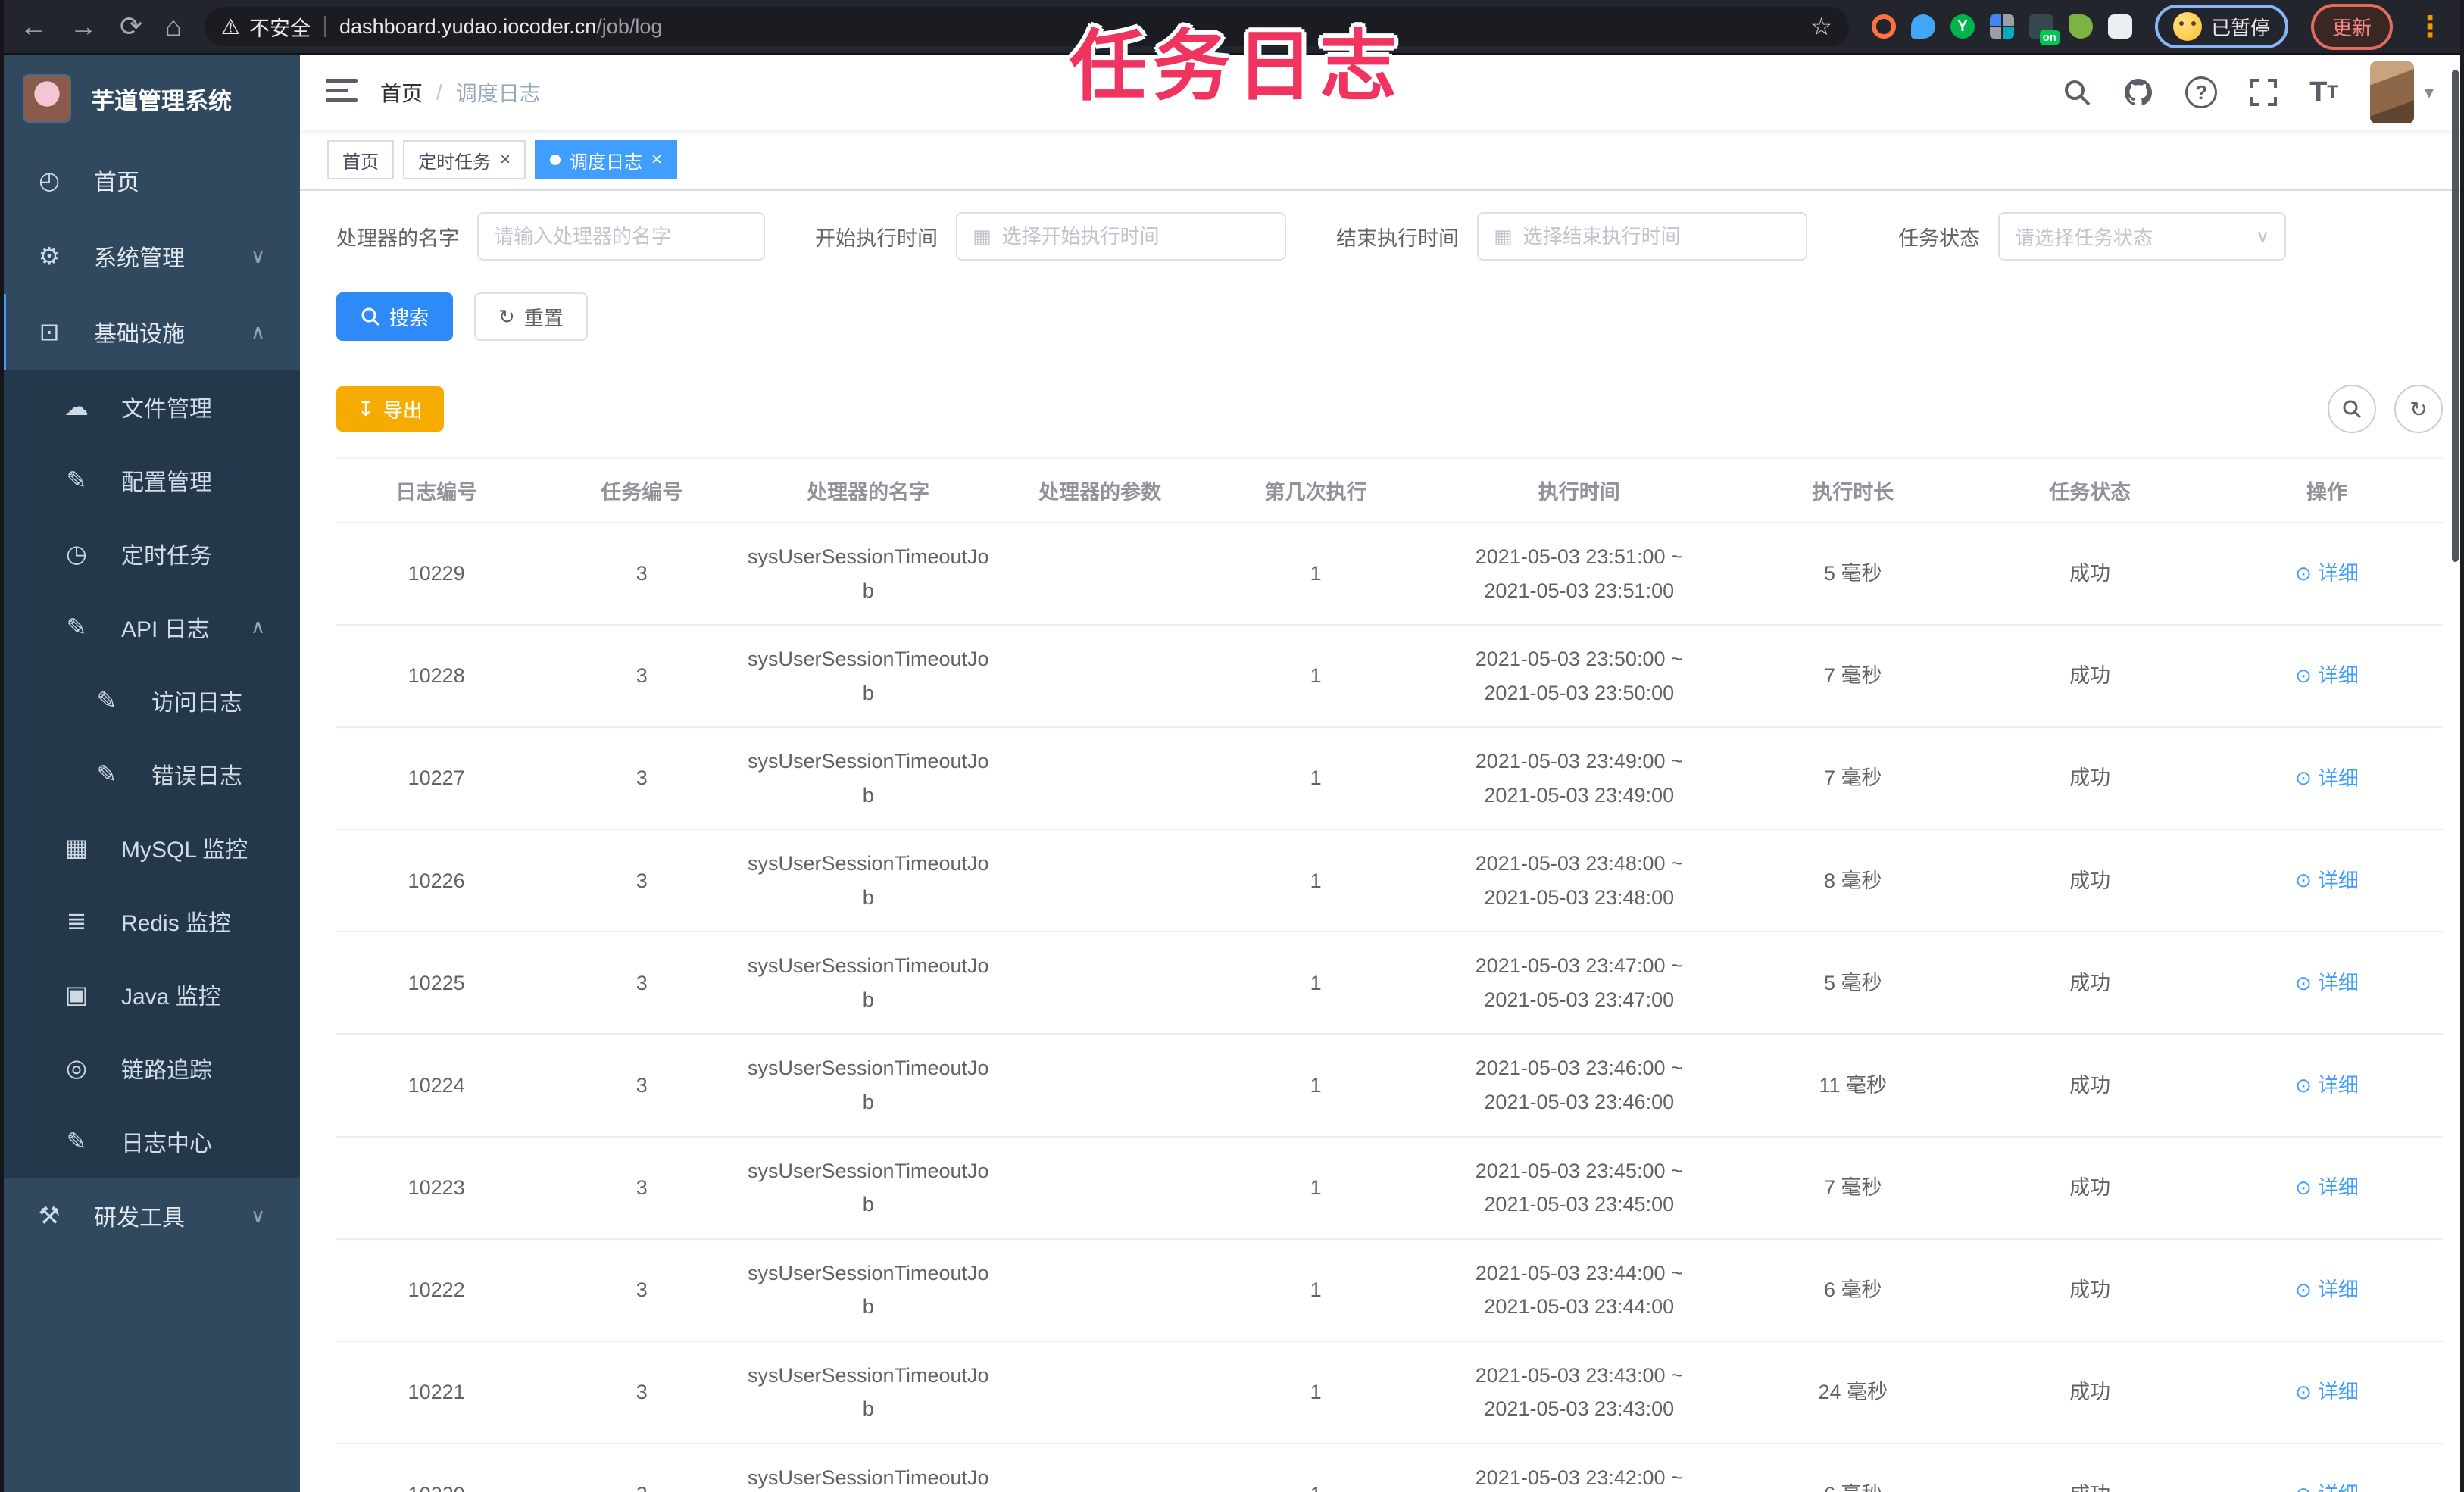 The image size is (2464, 1492). I want to click on sidebar: 芋道管理系统 首页 系统管理 基础设施, so click(150, 773).